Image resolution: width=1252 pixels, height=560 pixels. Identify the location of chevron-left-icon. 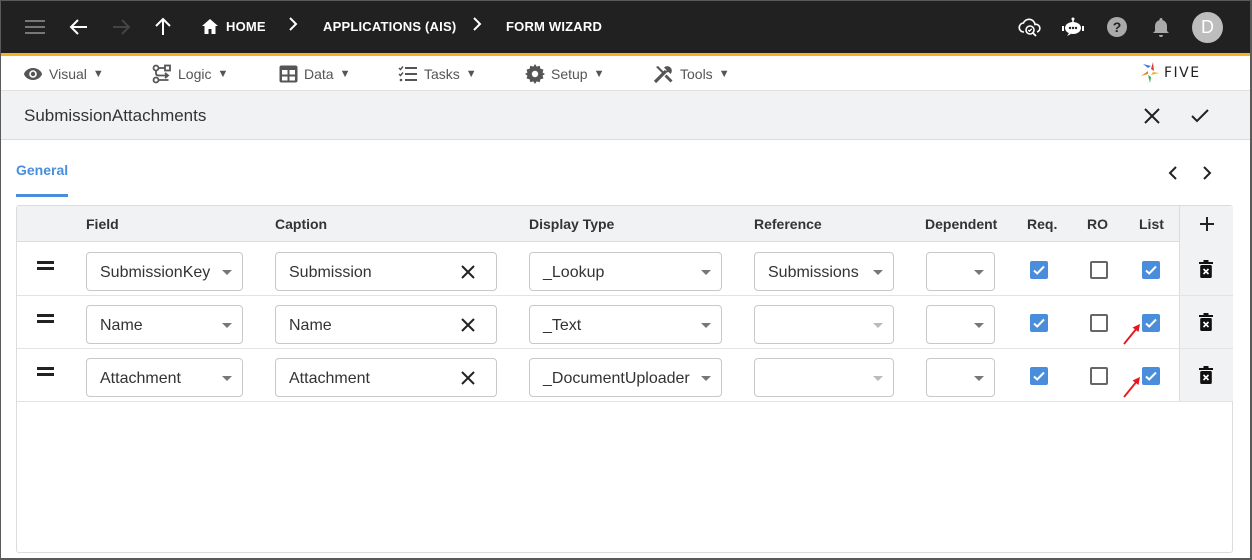
(1172, 173).